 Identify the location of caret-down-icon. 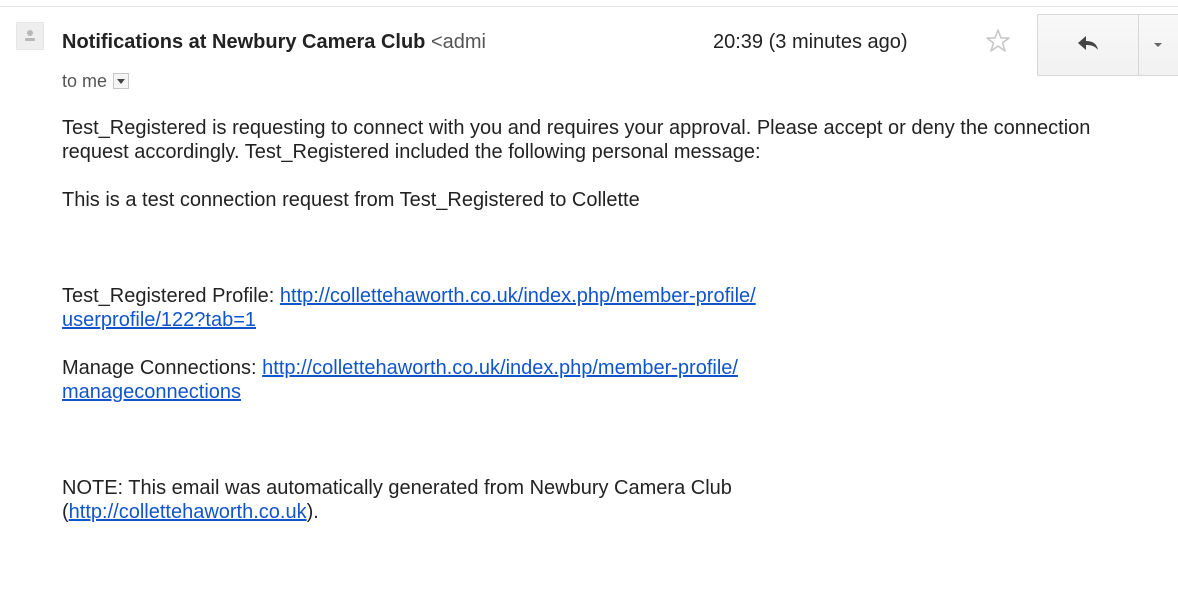
(1158, 45).